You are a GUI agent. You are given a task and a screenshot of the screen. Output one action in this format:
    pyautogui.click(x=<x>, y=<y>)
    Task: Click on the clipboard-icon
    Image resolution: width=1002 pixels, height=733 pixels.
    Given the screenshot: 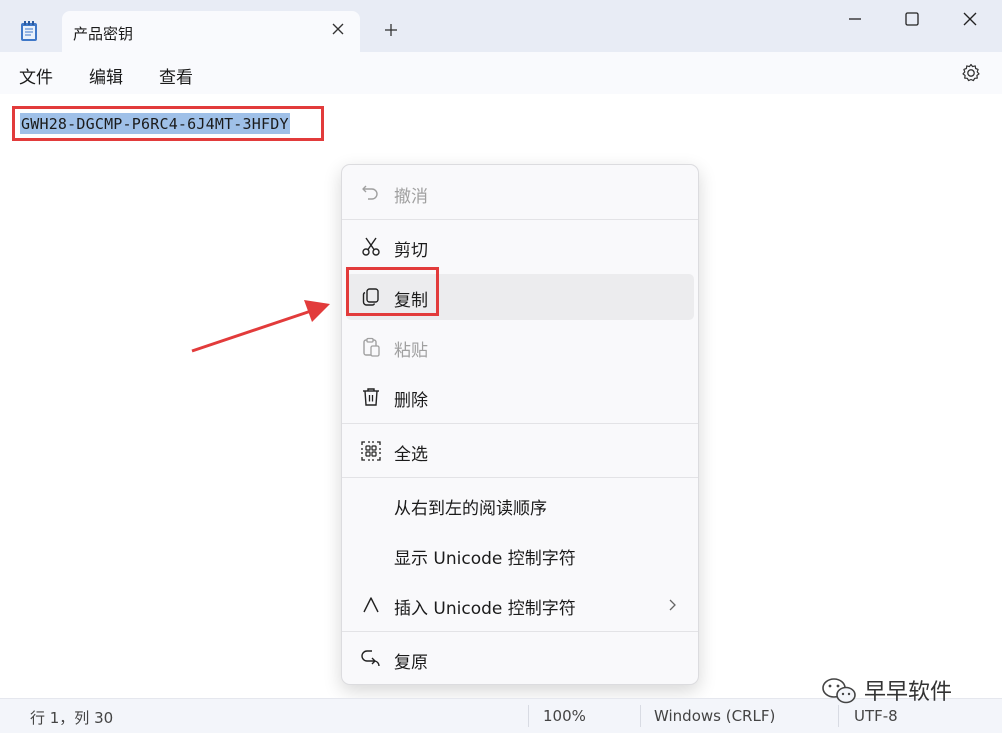 What is the action you would take?
    pyautogui.click(x=371, y=347)
    